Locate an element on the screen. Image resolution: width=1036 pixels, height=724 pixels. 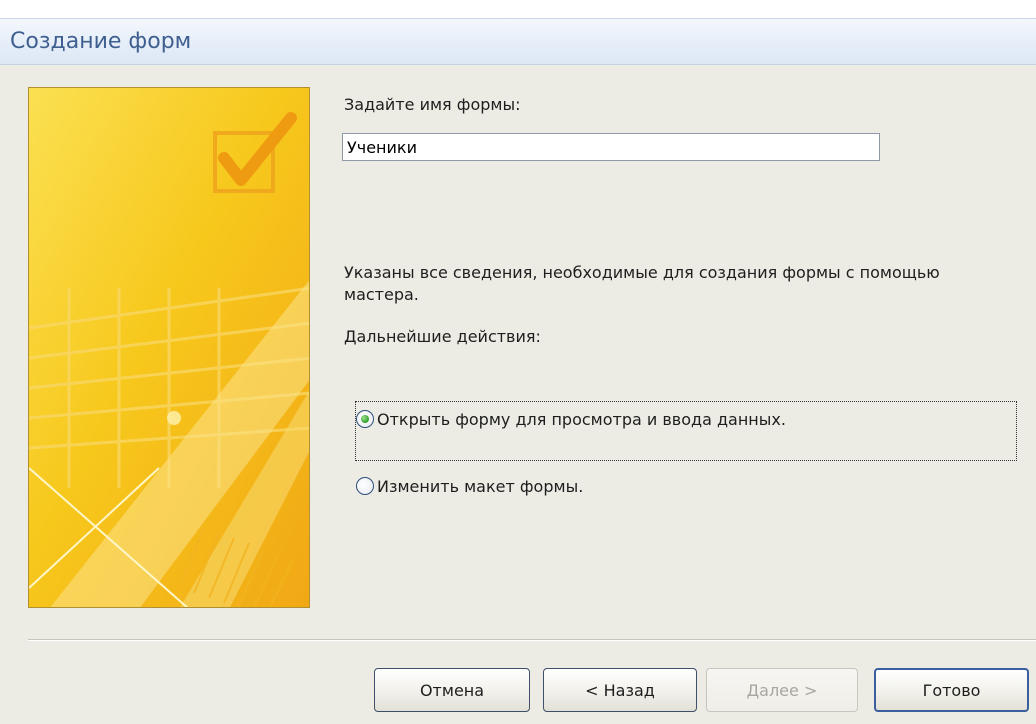
form-name-input is located at coordinates (611, 147).